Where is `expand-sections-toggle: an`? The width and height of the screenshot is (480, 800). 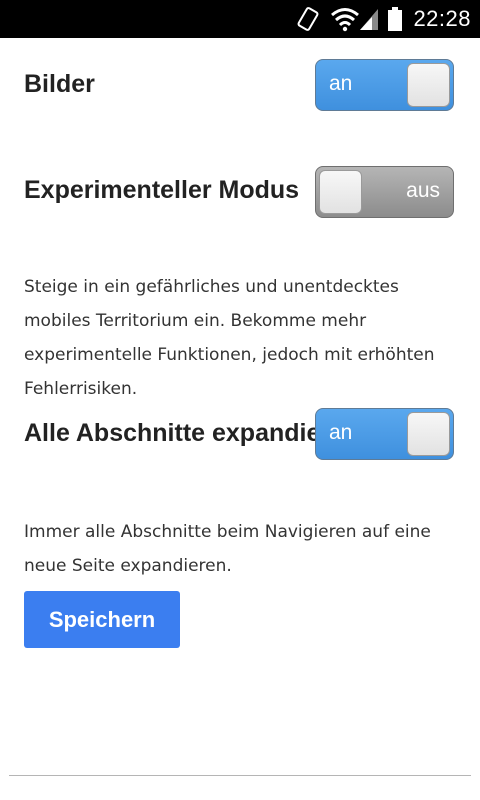
expand-sections-toggle: an is located at coordinates (384, 434).